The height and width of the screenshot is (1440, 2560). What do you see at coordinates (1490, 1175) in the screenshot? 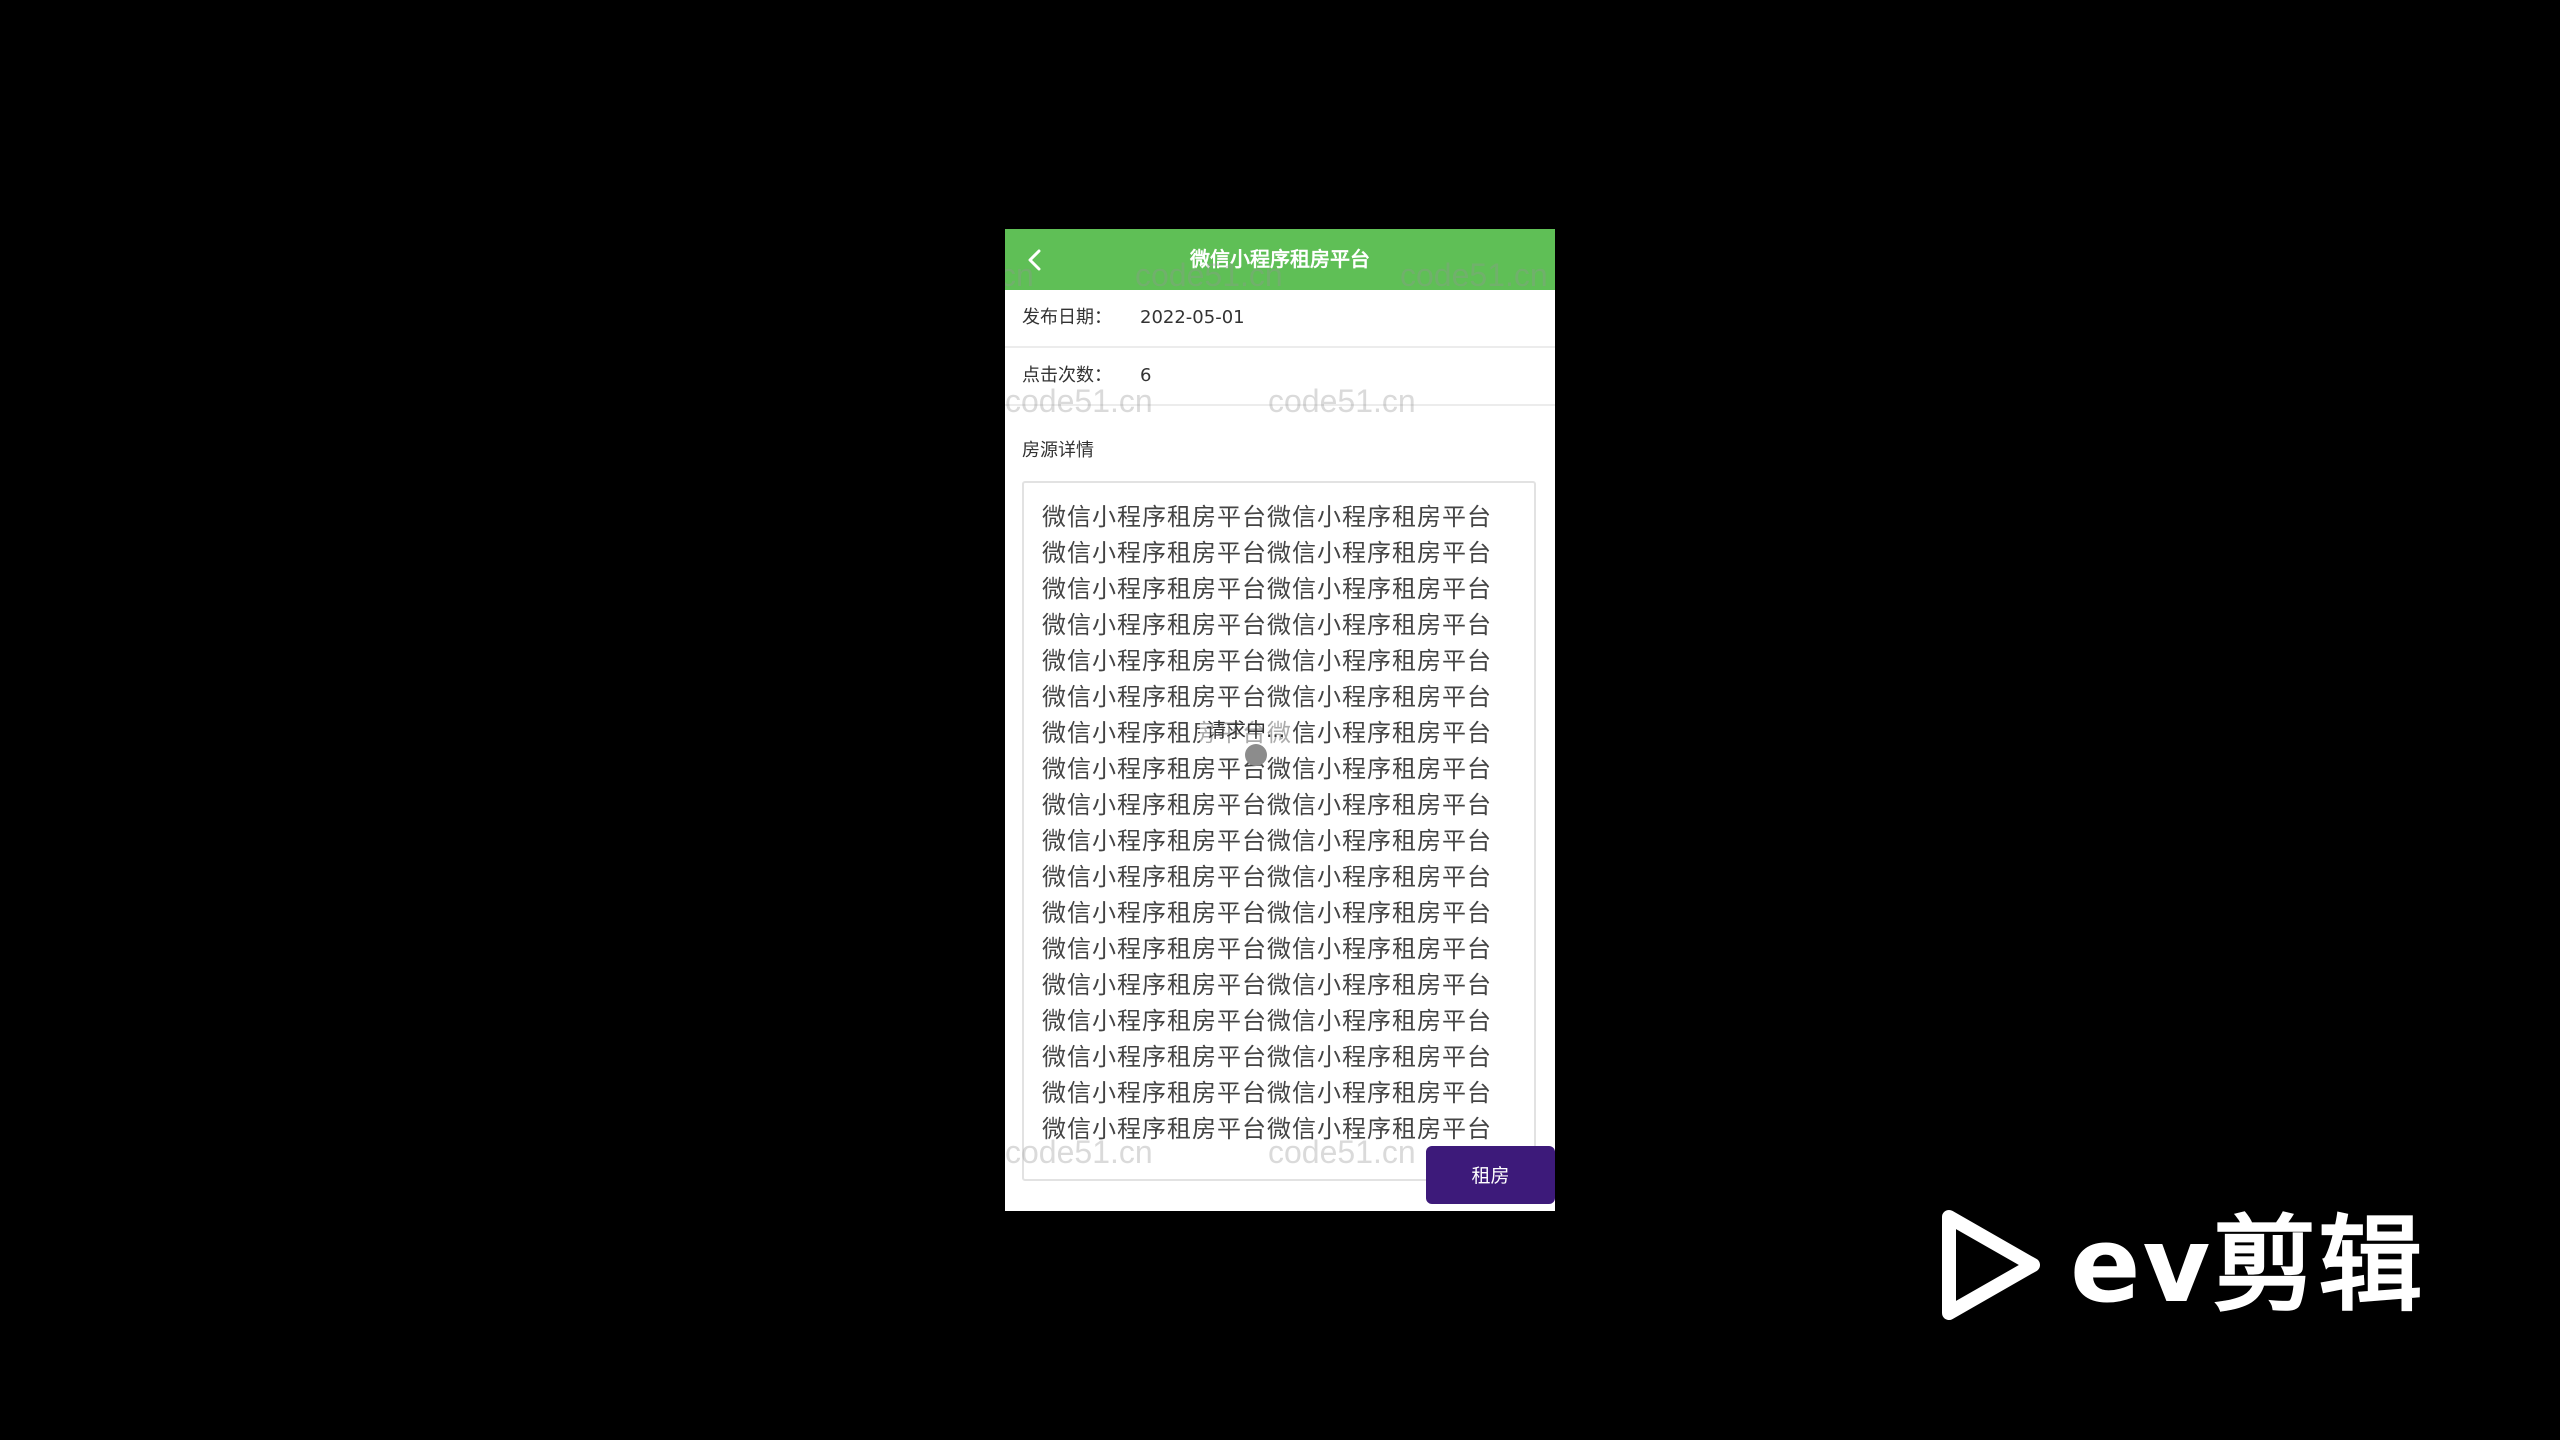
I see `rent-button: 租房` at bounding box center [1490, 1175].